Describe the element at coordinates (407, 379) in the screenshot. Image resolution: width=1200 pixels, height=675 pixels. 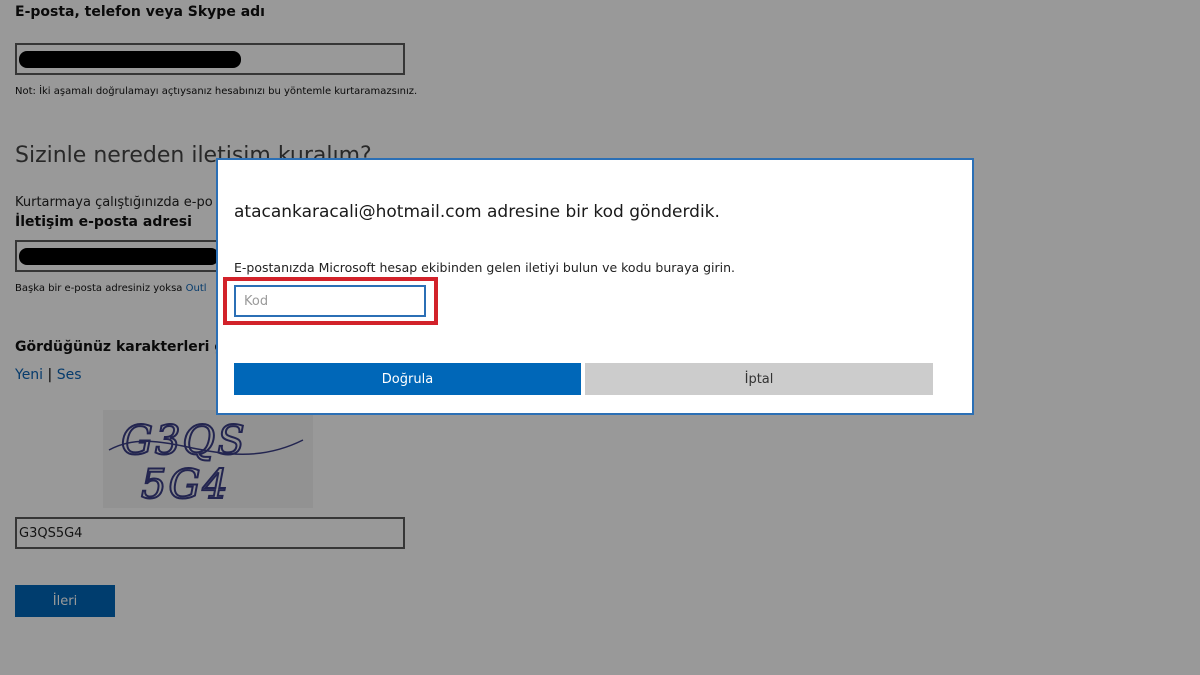
I see `verify-button: Doğrula` at that location.